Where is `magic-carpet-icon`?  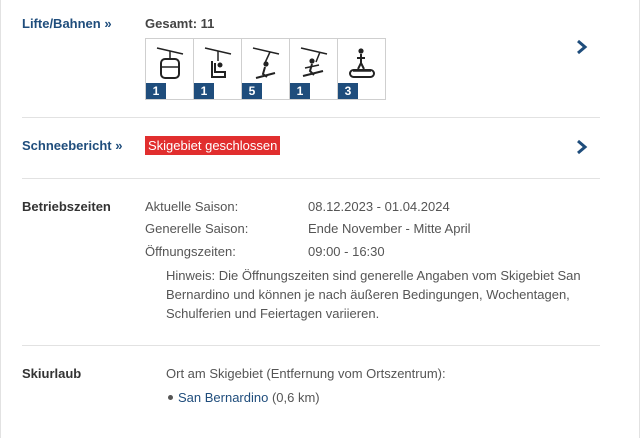 magic-carpet-icon is located at coordinates (362, 63).